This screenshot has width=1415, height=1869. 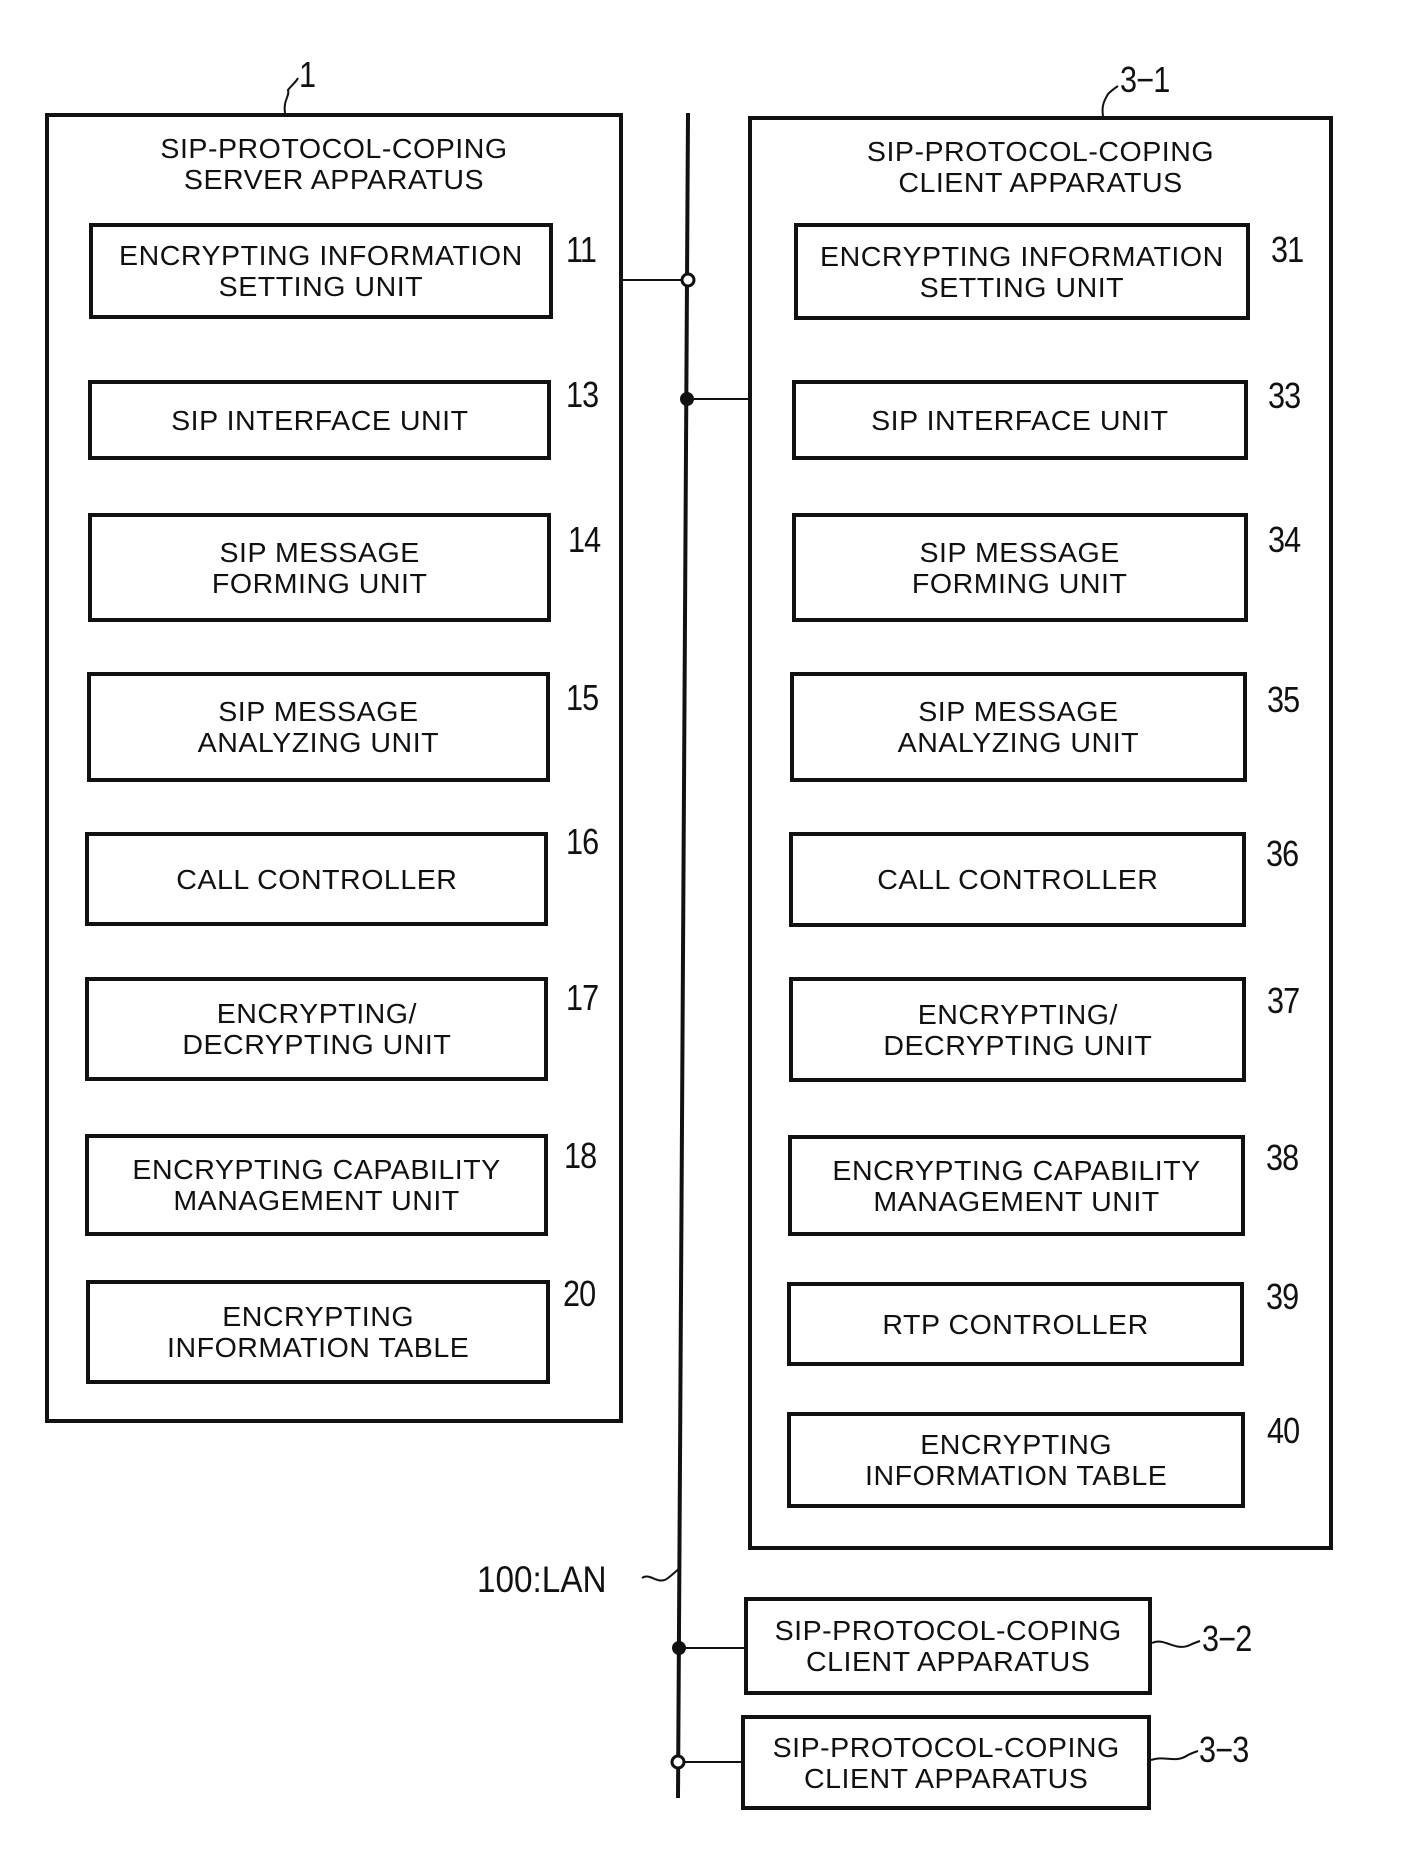 I want to click on server-ref-20: 20, so click(x=579, y=1293).